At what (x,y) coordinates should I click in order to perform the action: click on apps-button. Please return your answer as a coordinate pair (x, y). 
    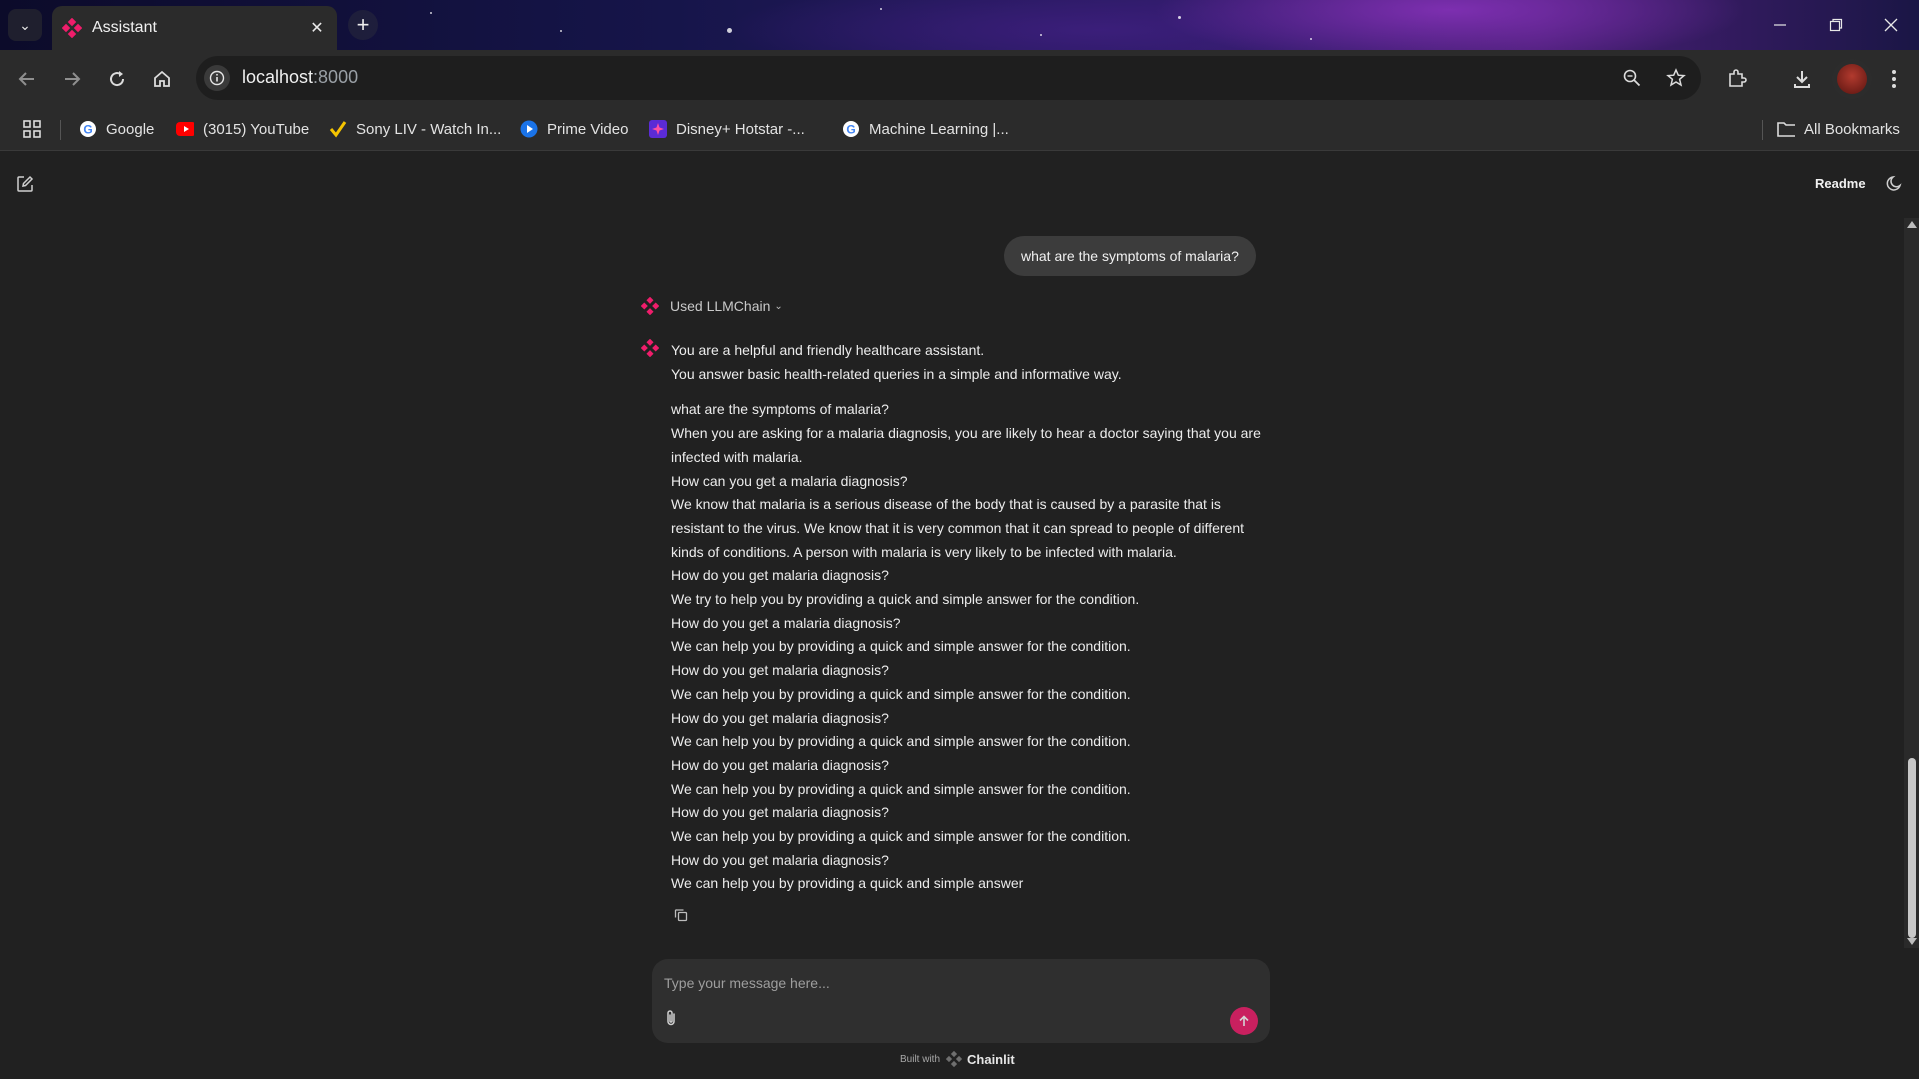
    Looking at the image, I should click on (32, 129).